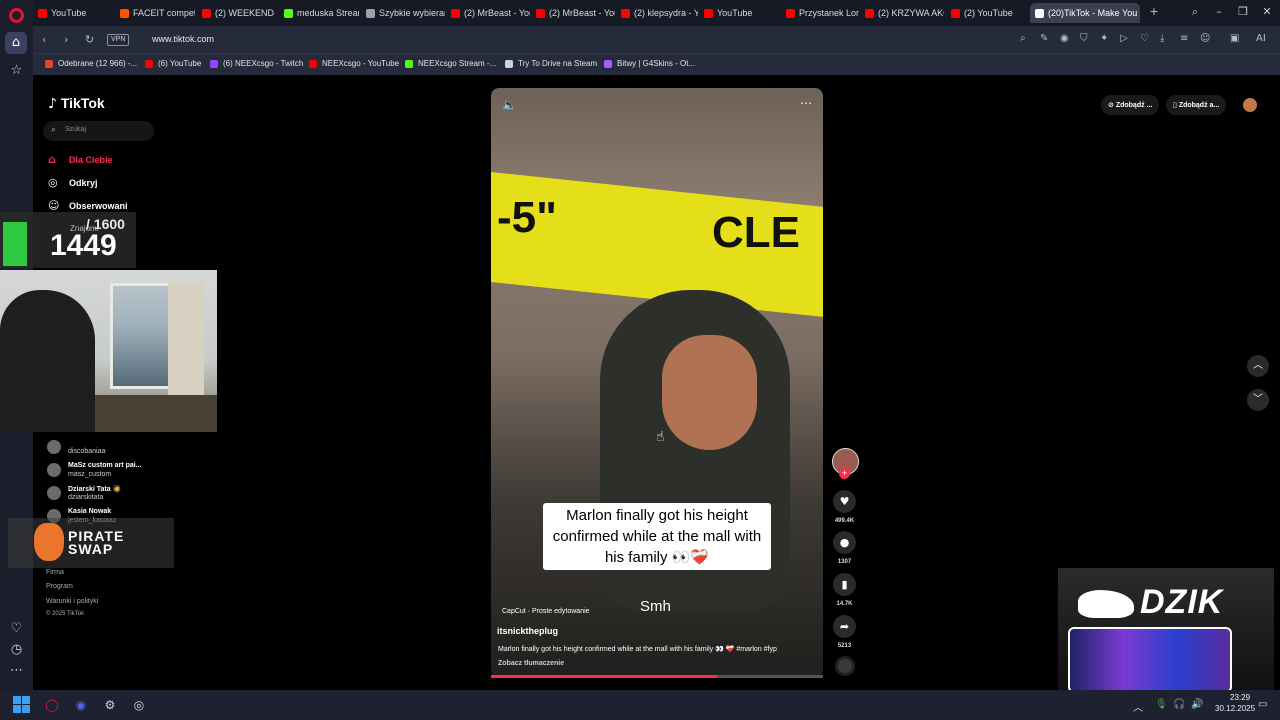 Image resolution: width=1280 pixels, height=720 pixels. What do you see at coordinates (509, 105) in the screenshot?
I see `volume-icon: 🔈` at bounding box center [509, 105].